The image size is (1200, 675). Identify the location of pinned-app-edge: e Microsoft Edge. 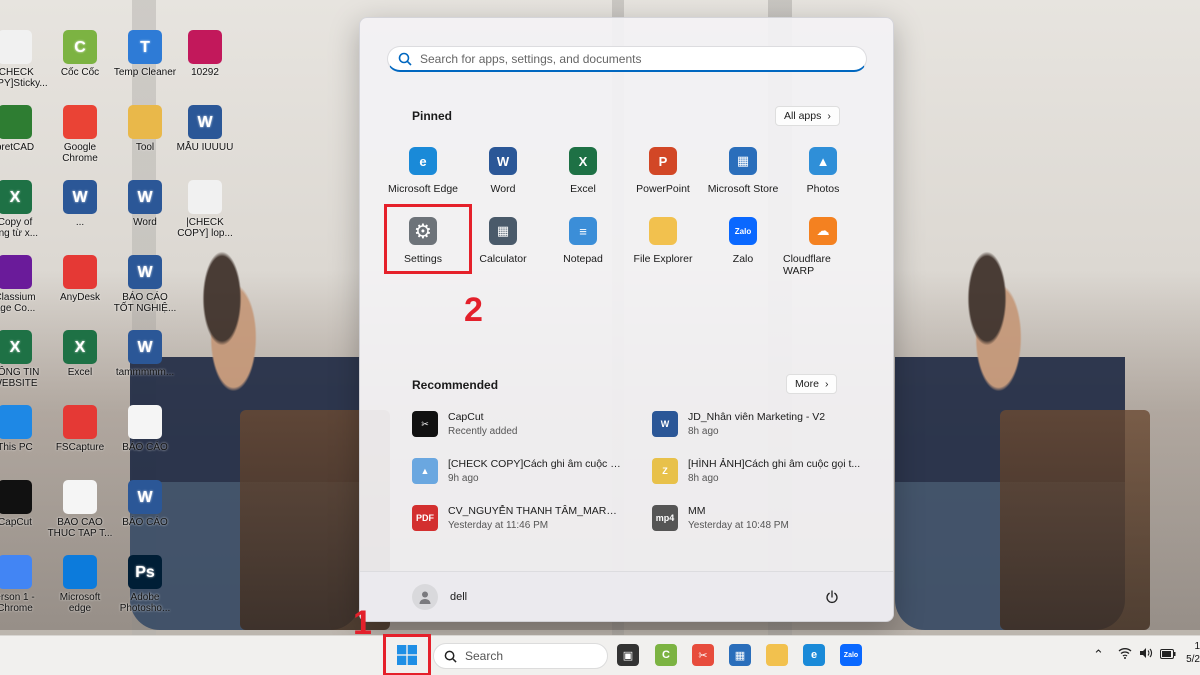
(423, 178).